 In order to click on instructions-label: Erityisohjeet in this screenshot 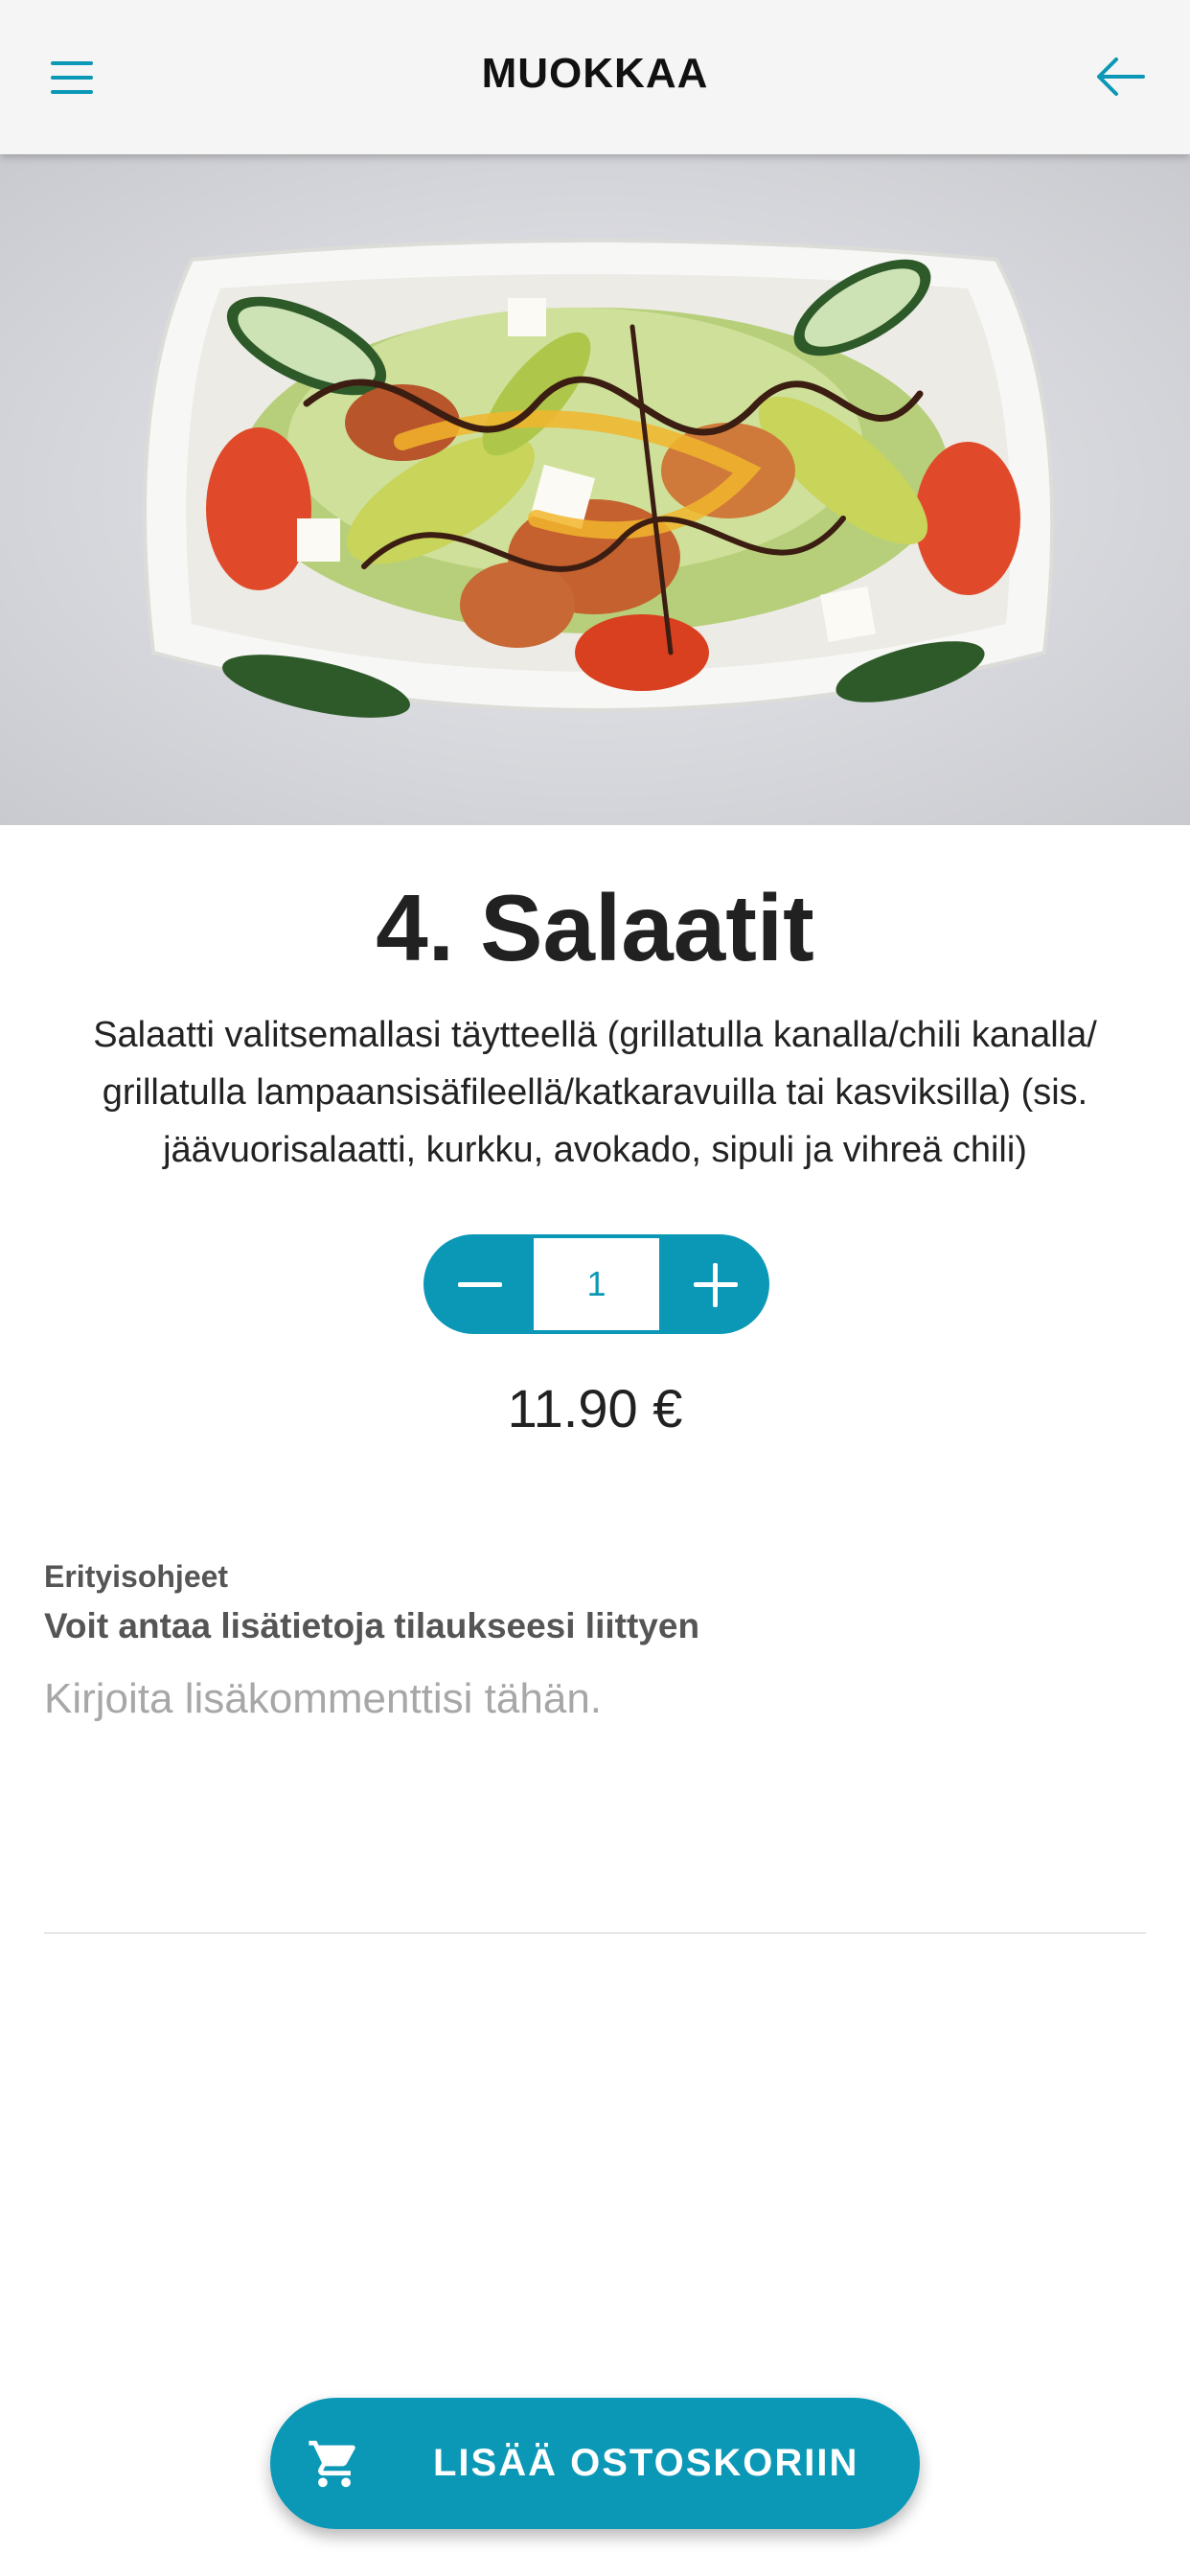, I will do `click(136, 1576)`.